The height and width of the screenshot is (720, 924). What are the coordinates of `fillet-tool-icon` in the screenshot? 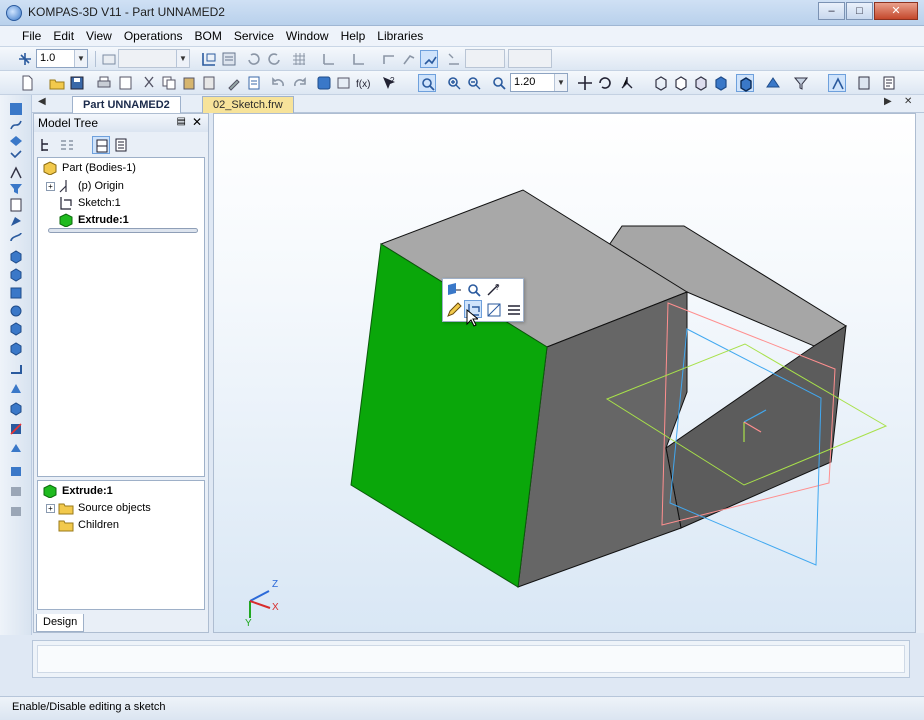 It's located at (16, 369).